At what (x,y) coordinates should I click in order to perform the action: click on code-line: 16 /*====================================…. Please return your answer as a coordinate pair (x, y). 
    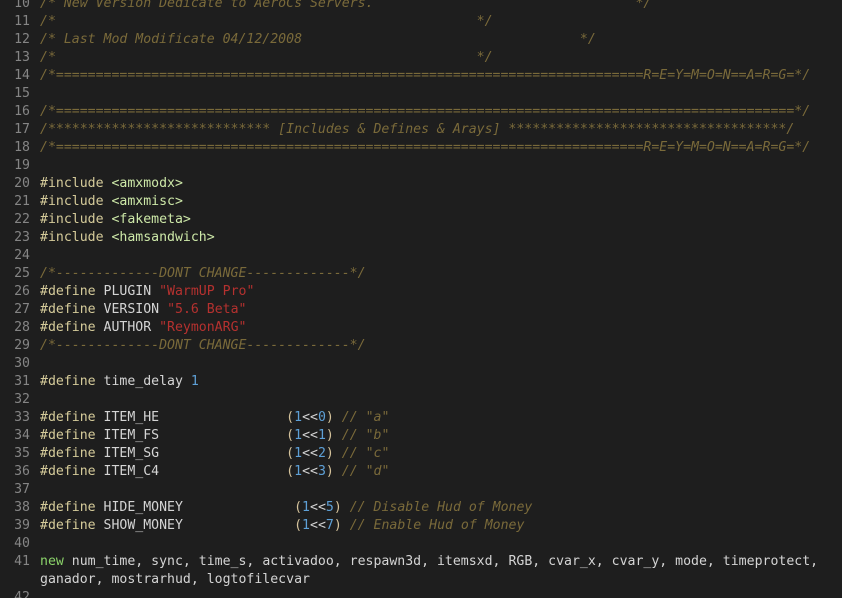
    Looking at the image, I should click on (421, 112).